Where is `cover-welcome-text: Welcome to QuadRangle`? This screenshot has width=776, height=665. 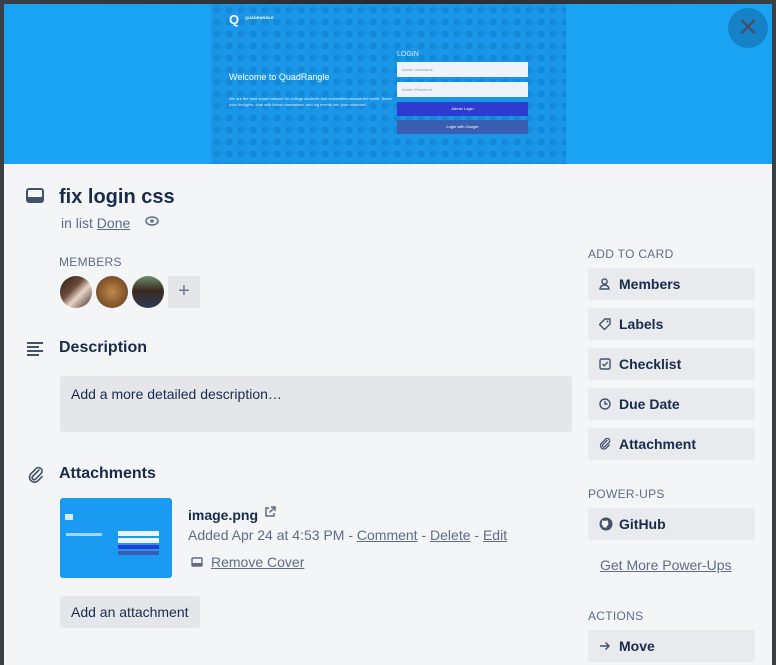
cover-welcome-text: Welcome to QuadRangle is located at coordinates (279, 77).